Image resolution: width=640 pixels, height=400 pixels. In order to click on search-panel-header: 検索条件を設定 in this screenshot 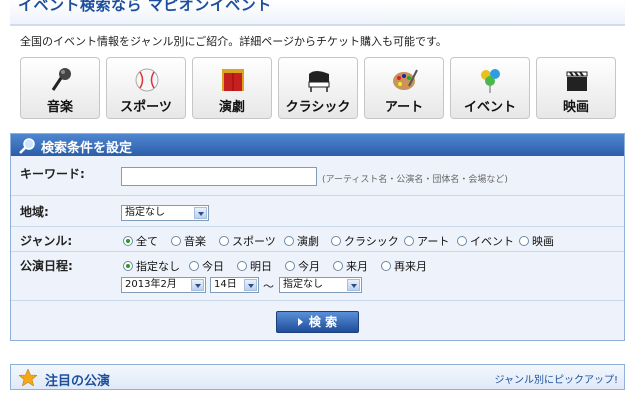, I will do `click(317, 145)`.